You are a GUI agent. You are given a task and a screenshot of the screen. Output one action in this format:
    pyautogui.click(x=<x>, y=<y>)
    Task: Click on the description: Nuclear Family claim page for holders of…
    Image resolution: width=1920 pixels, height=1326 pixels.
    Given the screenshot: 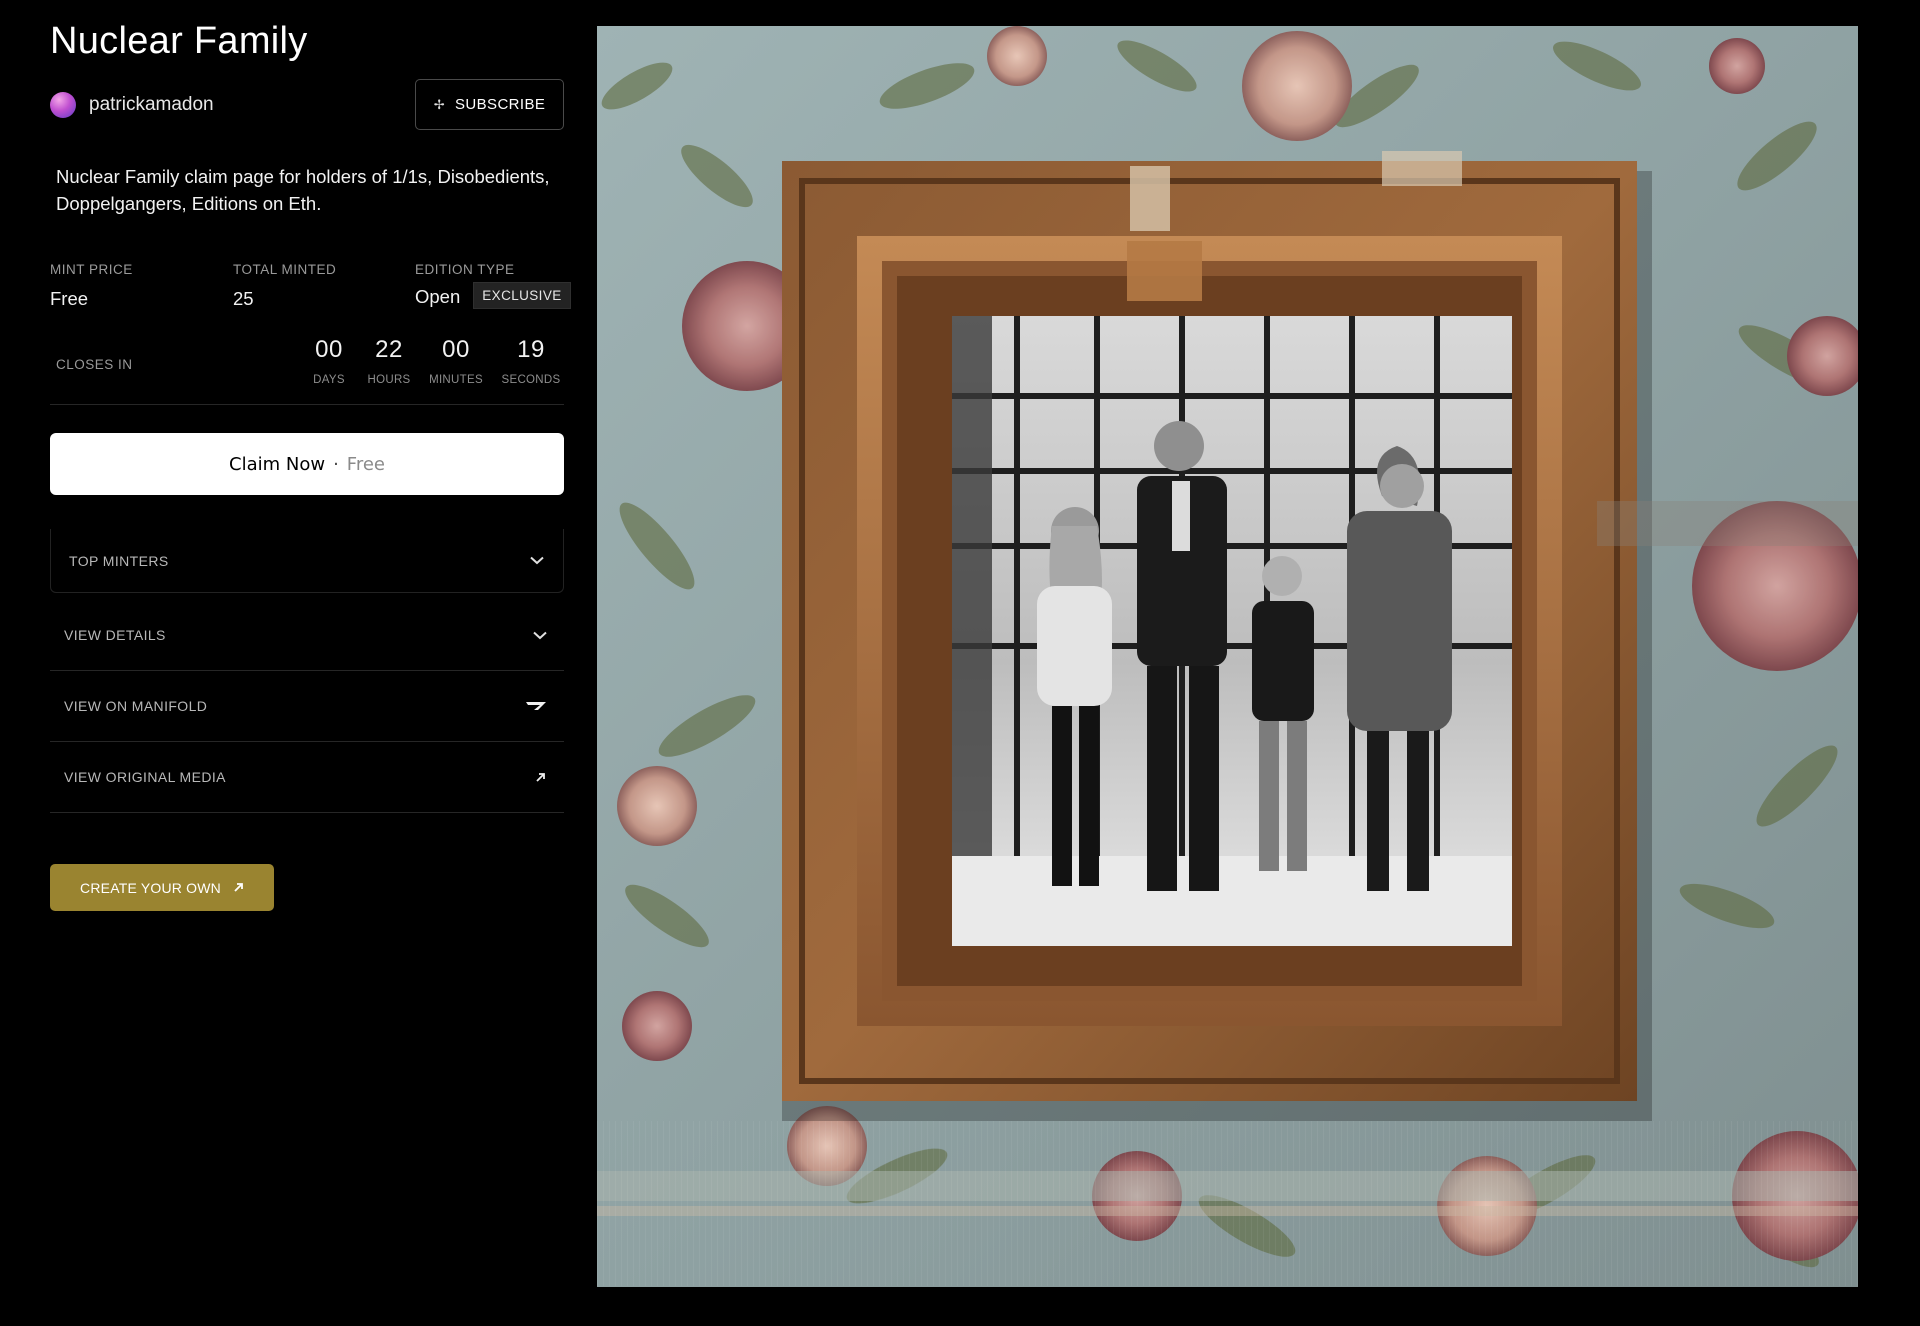 What is the action you would take?
    pyautogui.click(x=303, y=190)
    